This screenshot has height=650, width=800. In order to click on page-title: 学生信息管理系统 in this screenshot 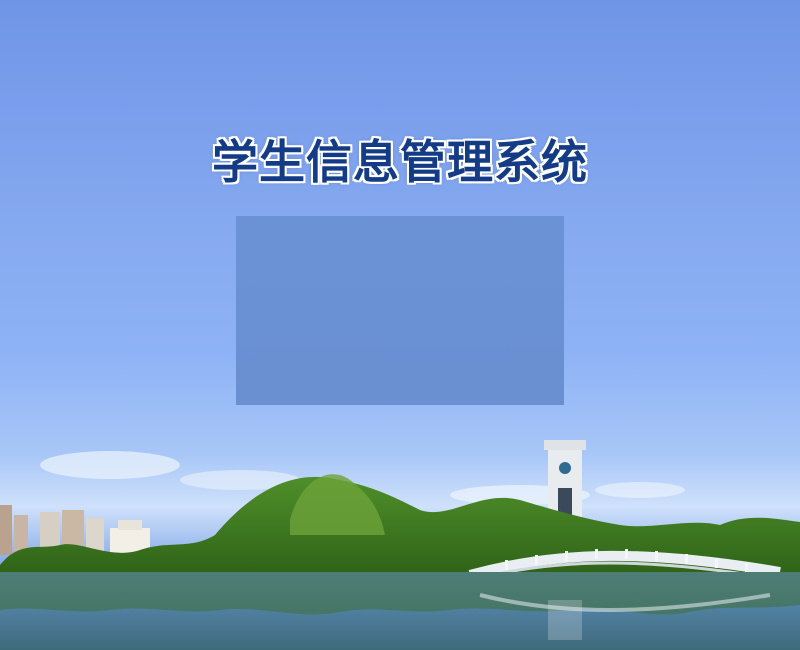, I will do `click(400, 162)`.